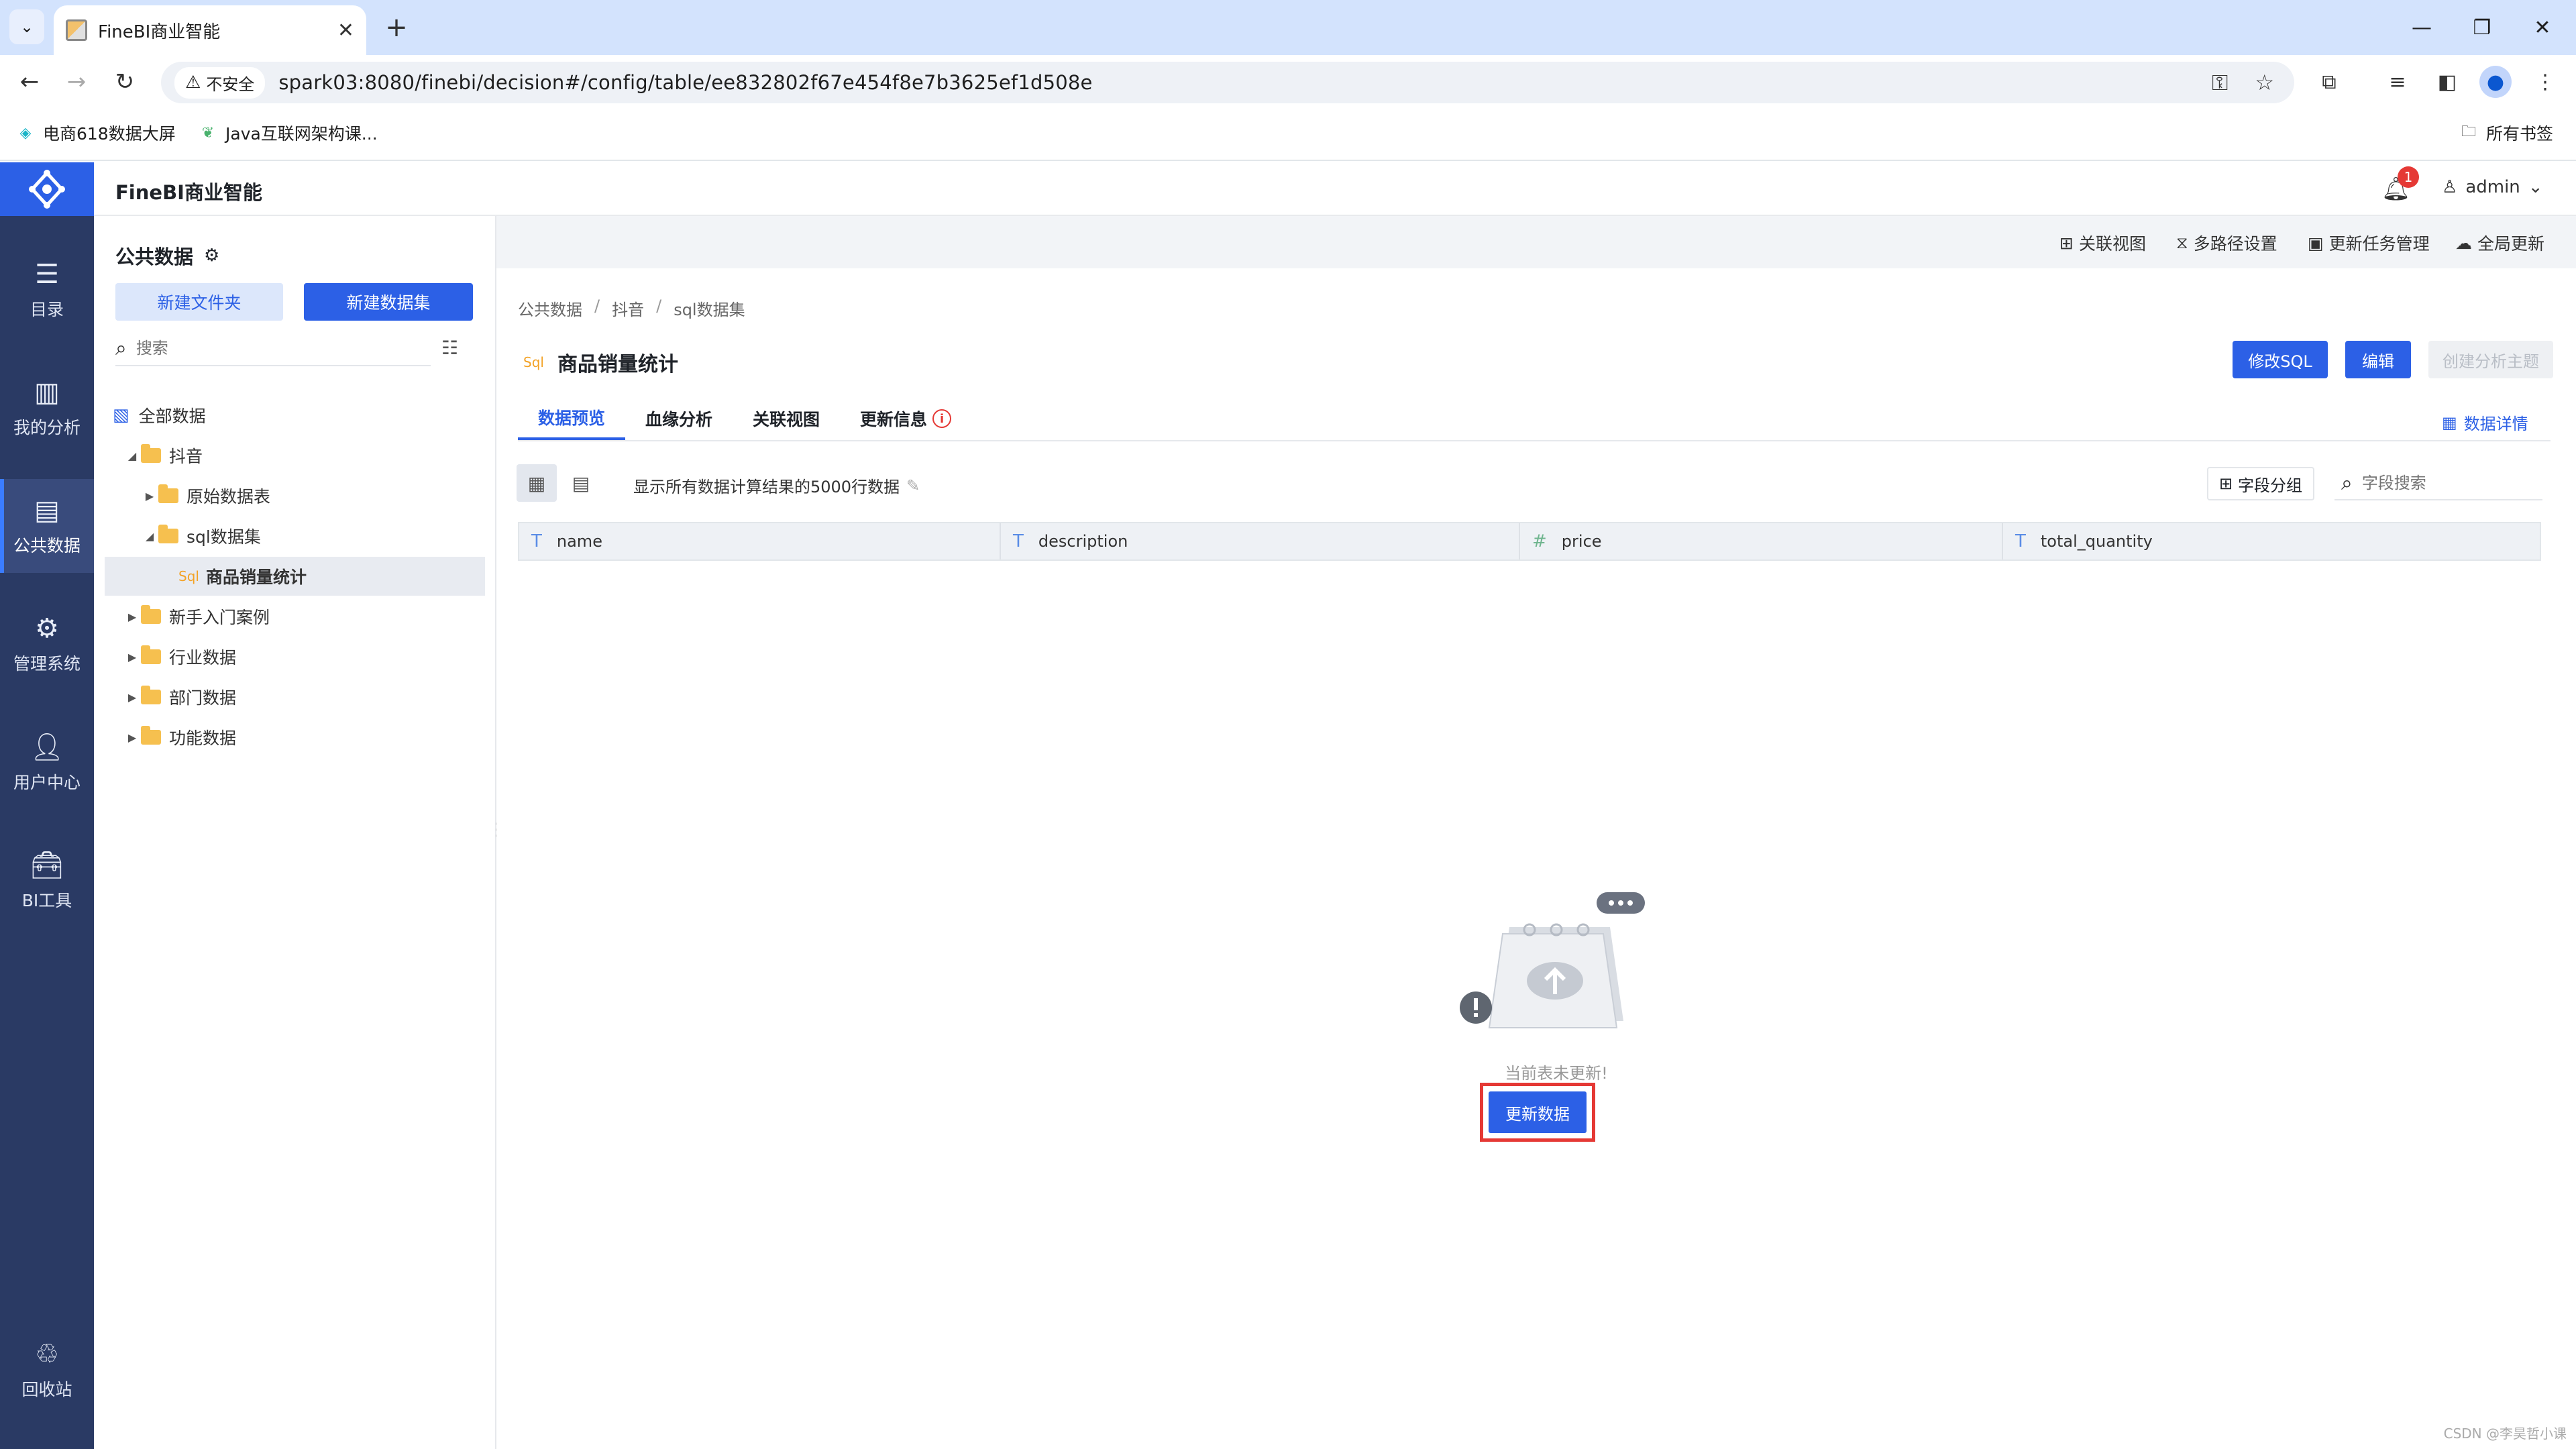 This screenshot has width=2576, height=1449. What do you see at coordinates (581, 483) in the screenshot?
I see `table-layout-icon: ▤` at bounding box center [581, 483].